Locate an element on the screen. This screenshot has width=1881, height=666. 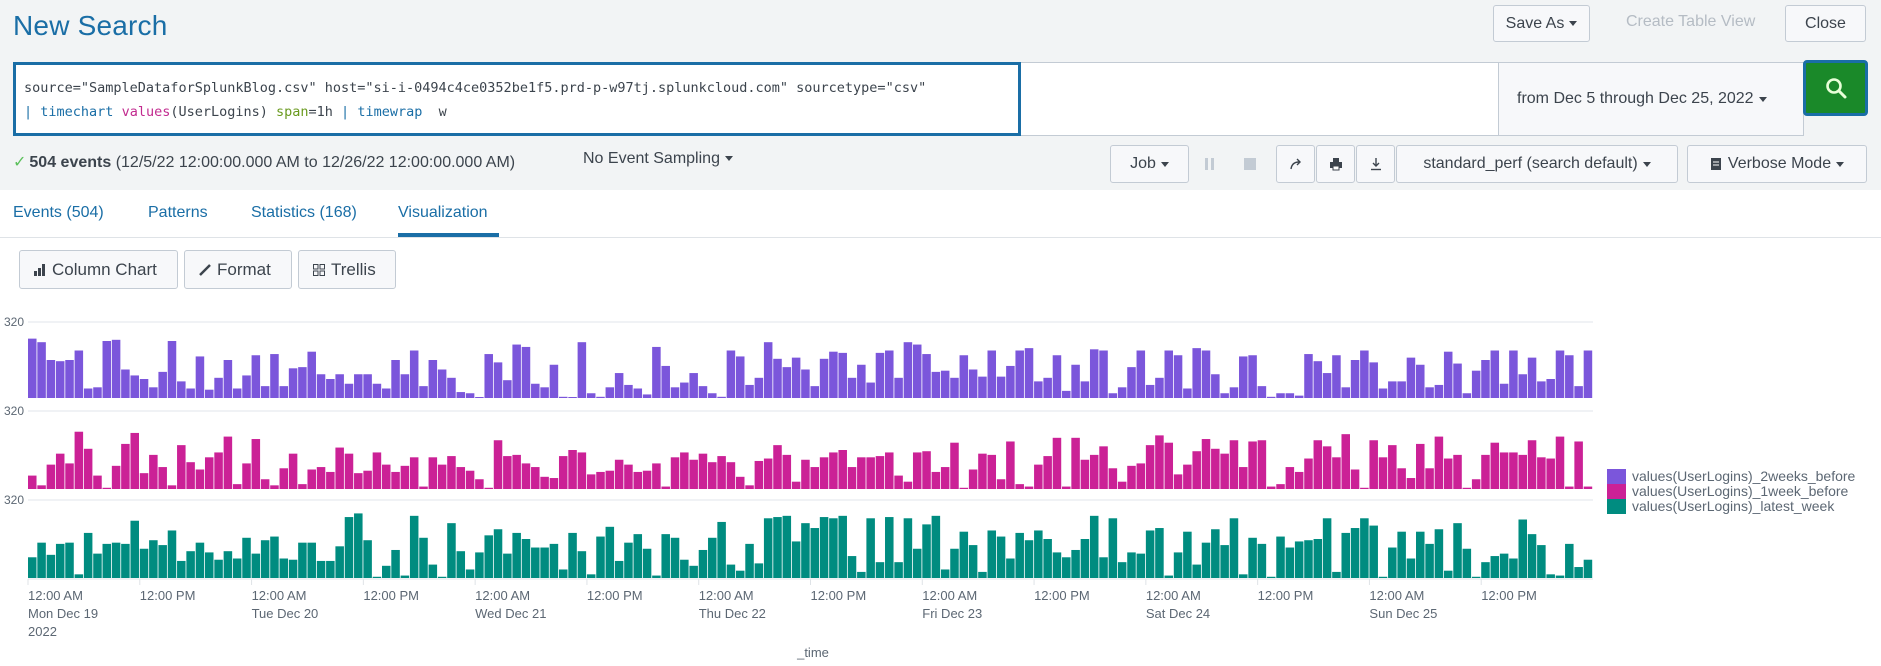
chart-type-button: Column Chart is located at coordinates (98, 269).